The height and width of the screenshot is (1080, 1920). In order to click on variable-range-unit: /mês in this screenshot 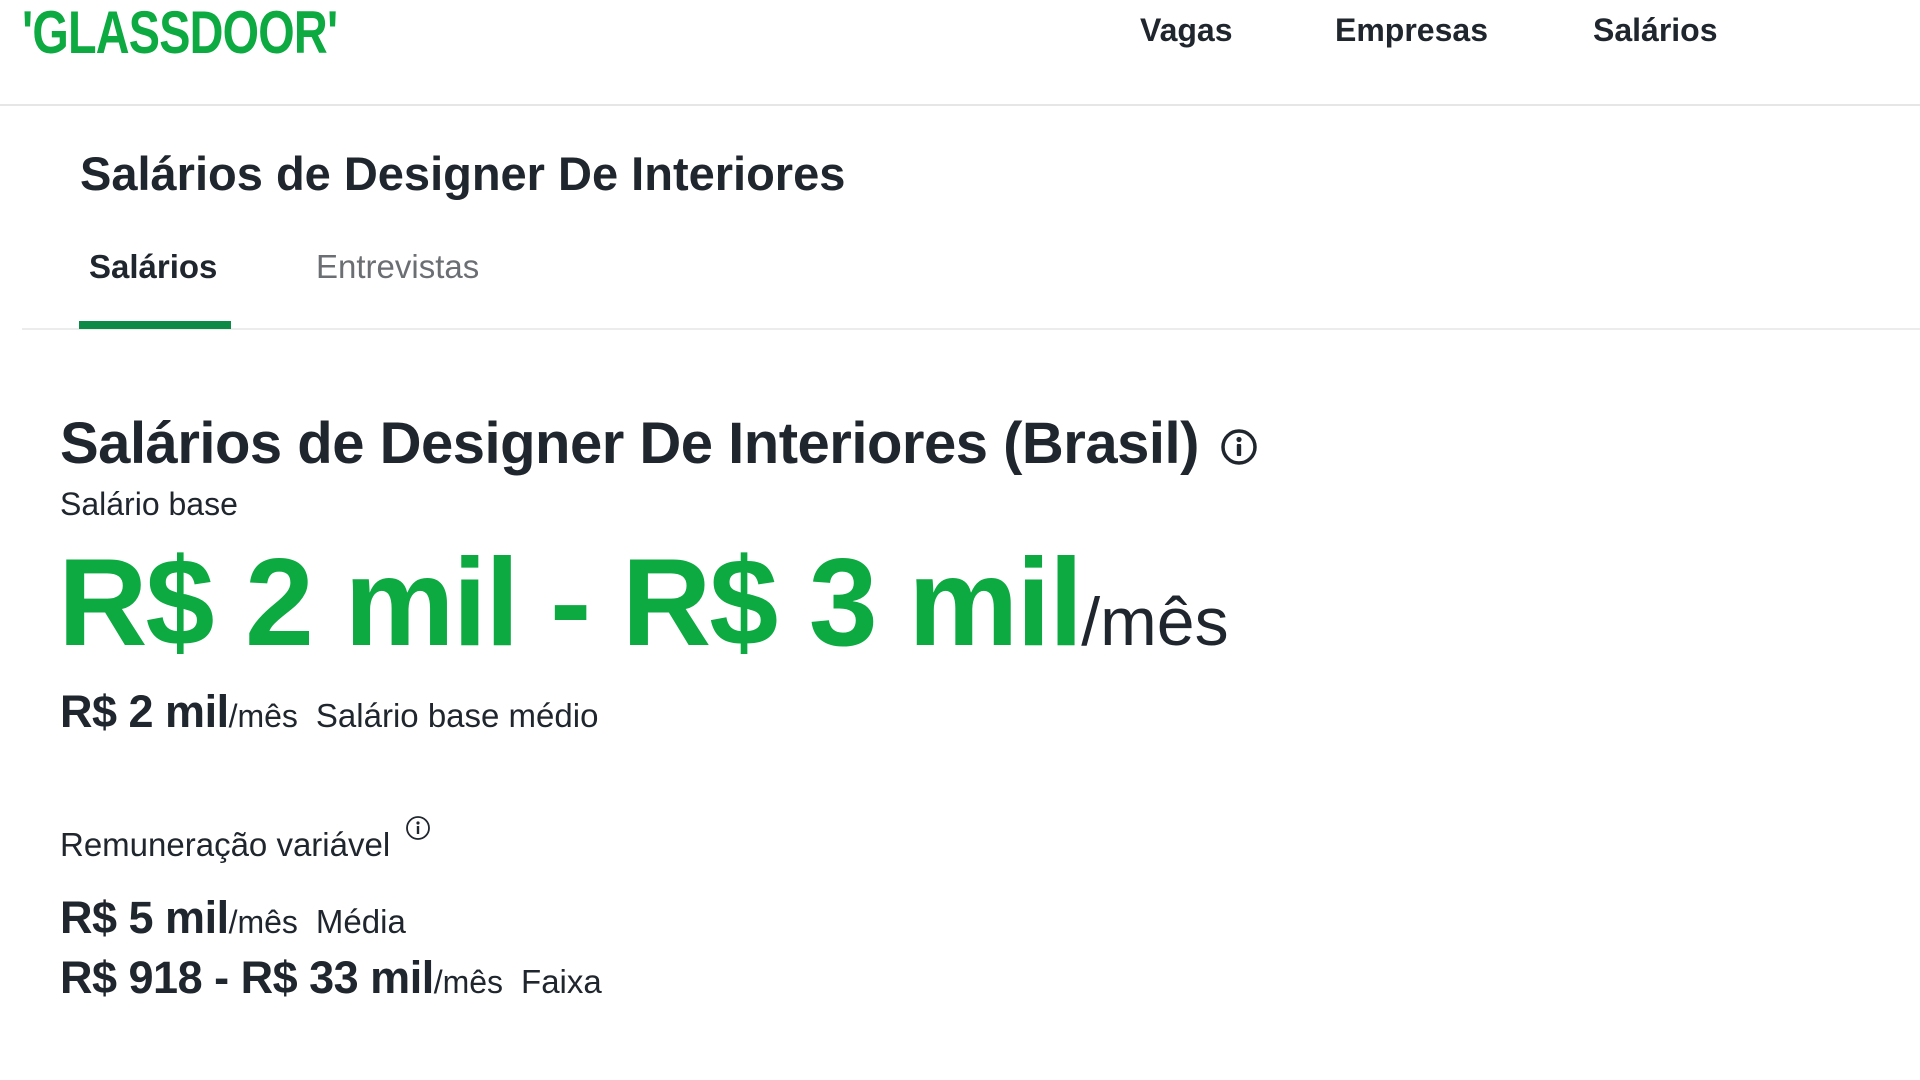, I will do `click(468, 982)`.